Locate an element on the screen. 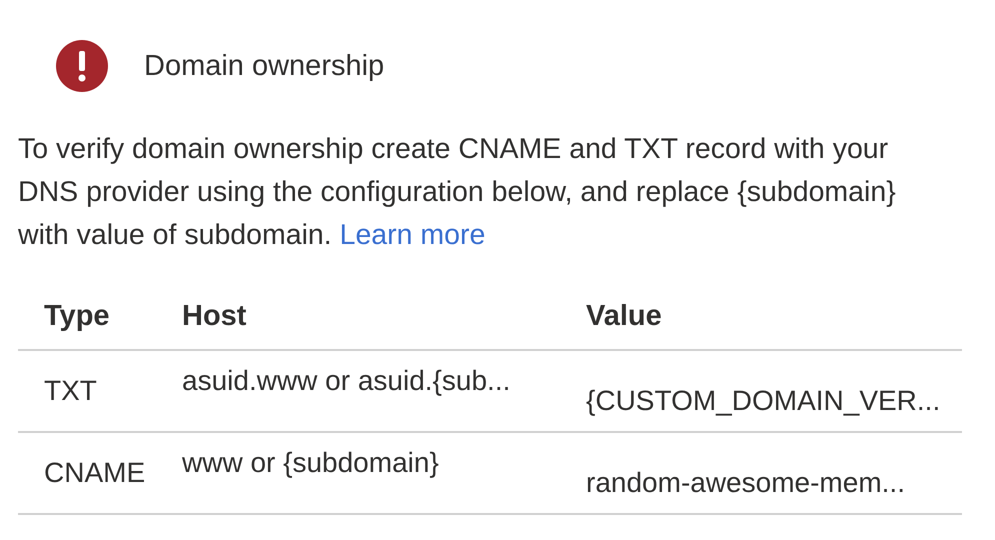  learn-more-link: Learn more is located at coordinates (413, 235).